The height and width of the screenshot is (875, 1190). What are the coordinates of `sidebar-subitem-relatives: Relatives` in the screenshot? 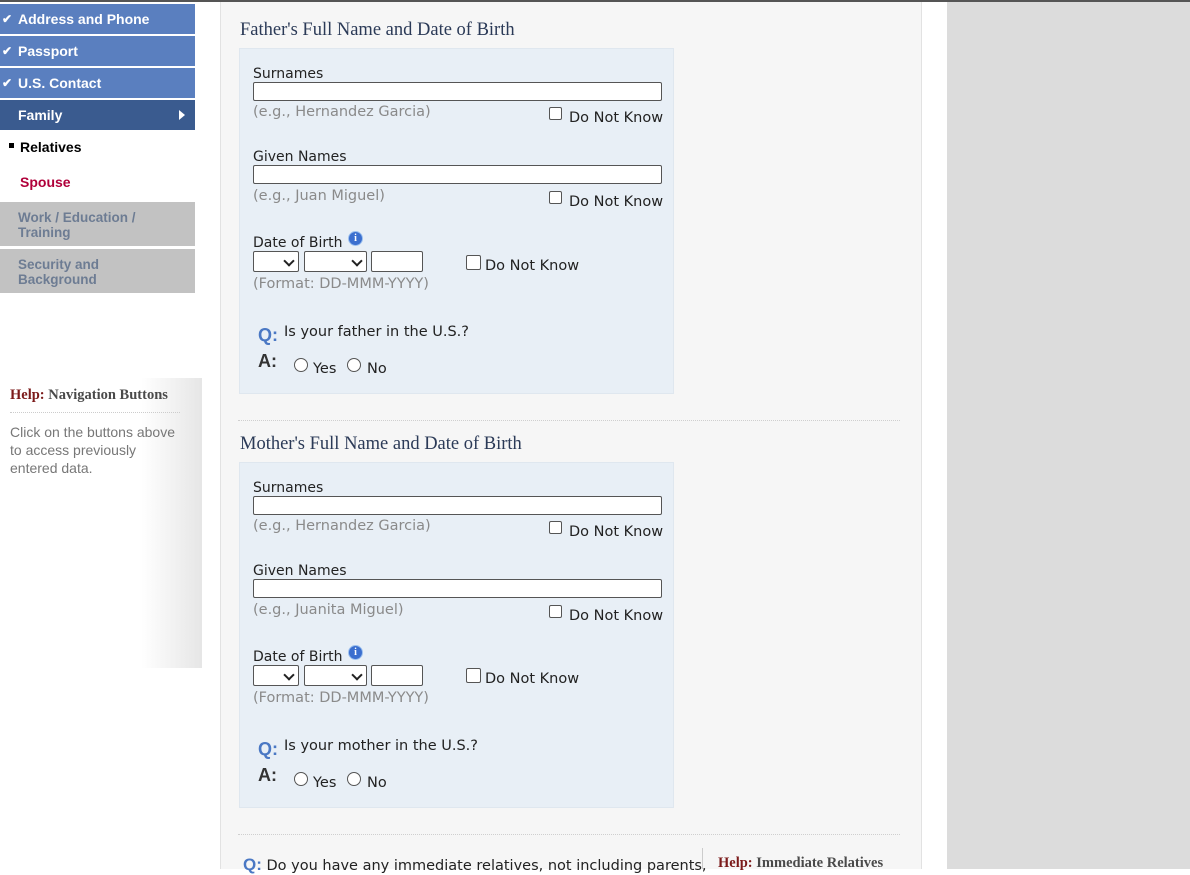 It's located at (97, 147).